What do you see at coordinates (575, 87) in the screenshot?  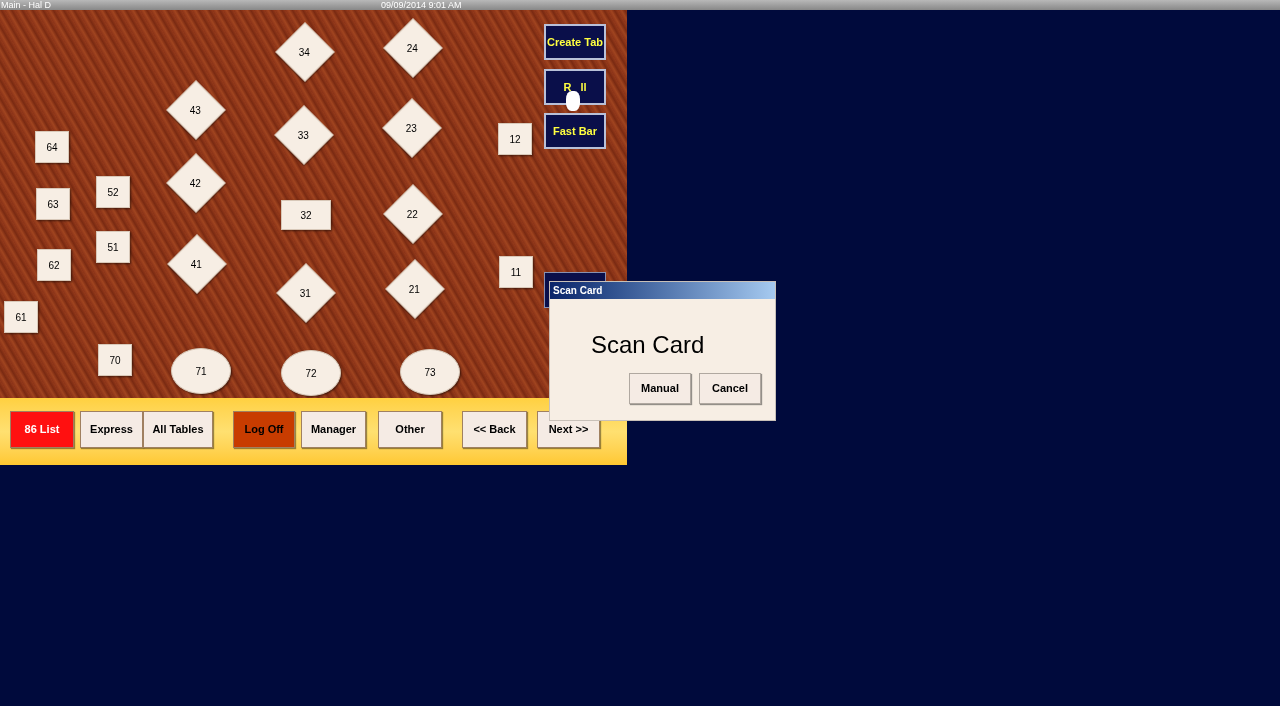 I see `side-button: R ll` at bounding box center [575, 87].